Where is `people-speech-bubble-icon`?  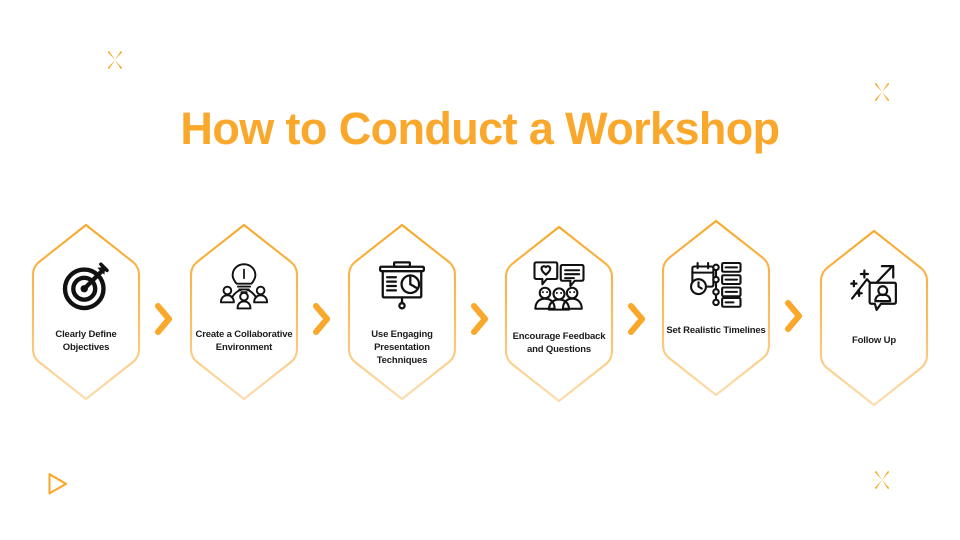
people-speech-bubble-icon is located at coordinates (559, 286).